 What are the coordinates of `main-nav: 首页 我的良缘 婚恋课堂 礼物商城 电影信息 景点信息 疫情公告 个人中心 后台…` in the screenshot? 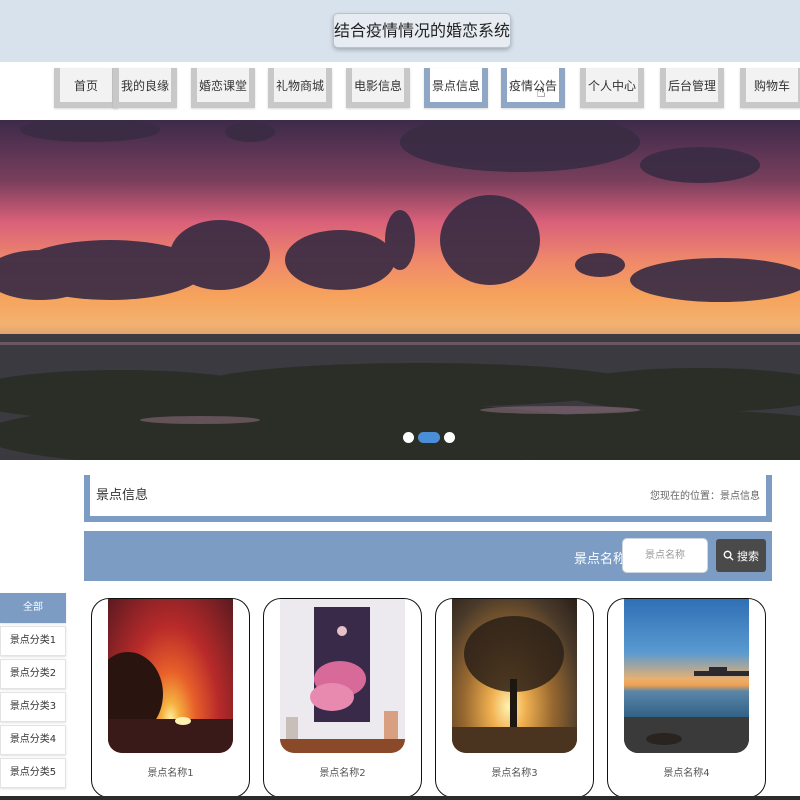 It's located at (400, 91).